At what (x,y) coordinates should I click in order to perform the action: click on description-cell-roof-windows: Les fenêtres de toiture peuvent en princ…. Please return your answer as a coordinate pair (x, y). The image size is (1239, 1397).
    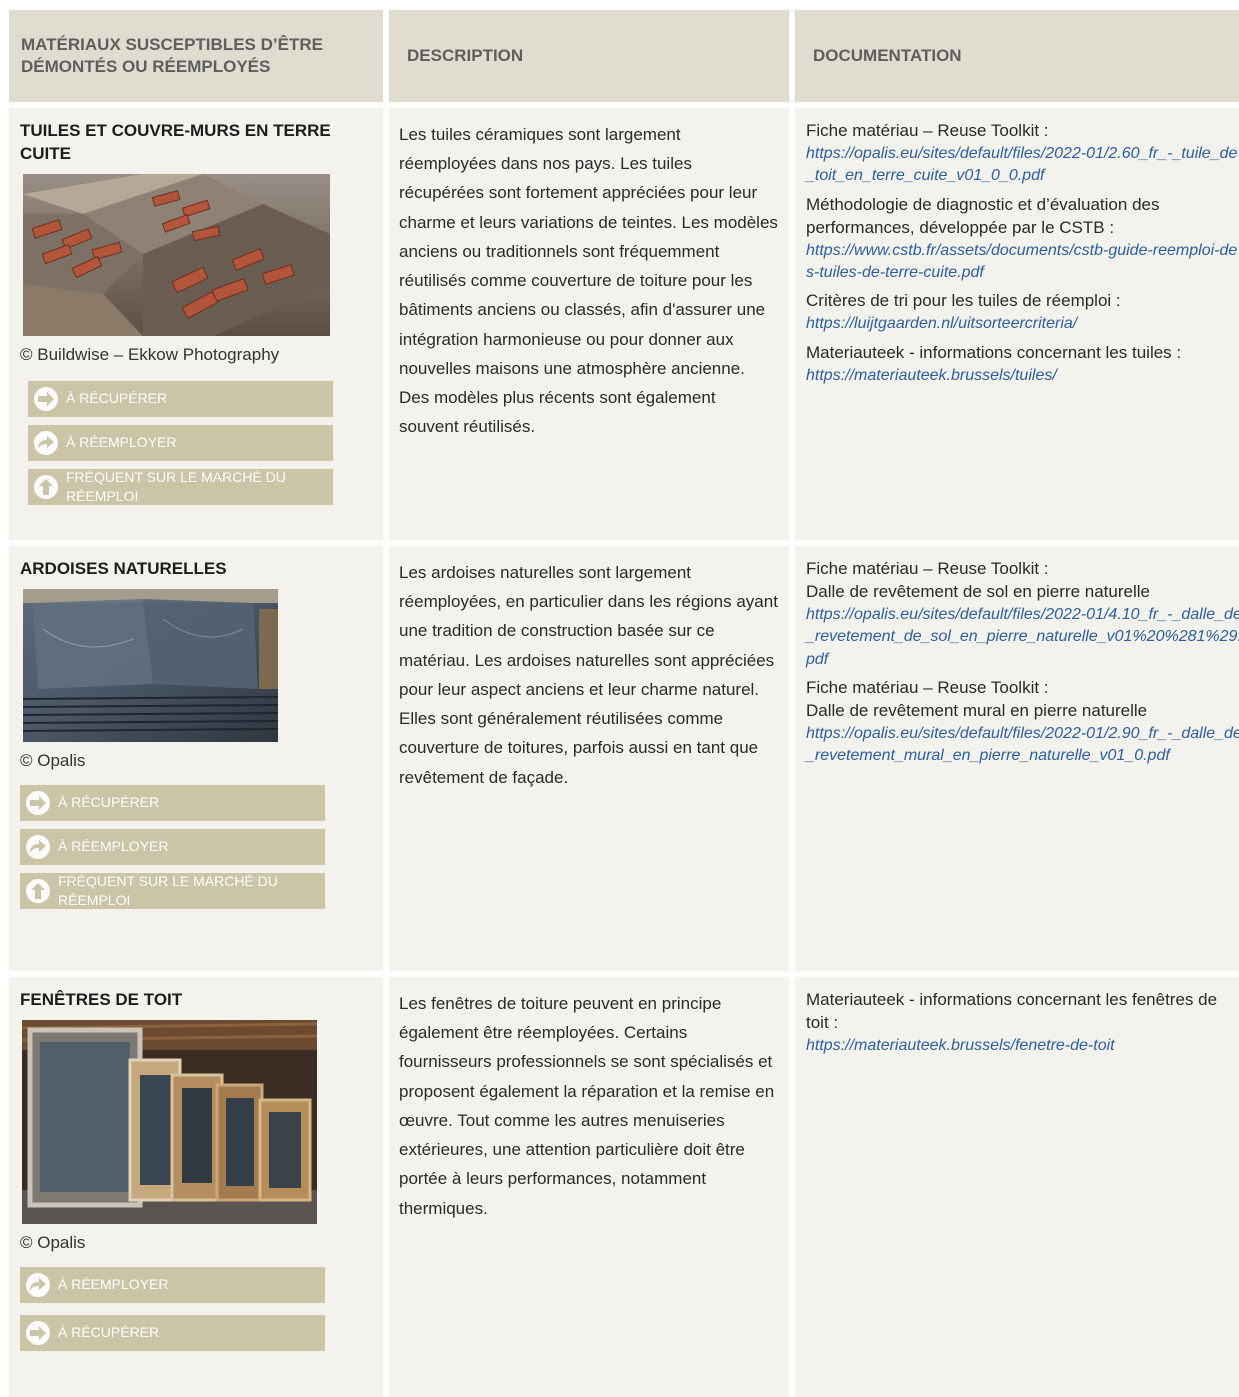
    Looking at the image, I should click on (589, 1187).